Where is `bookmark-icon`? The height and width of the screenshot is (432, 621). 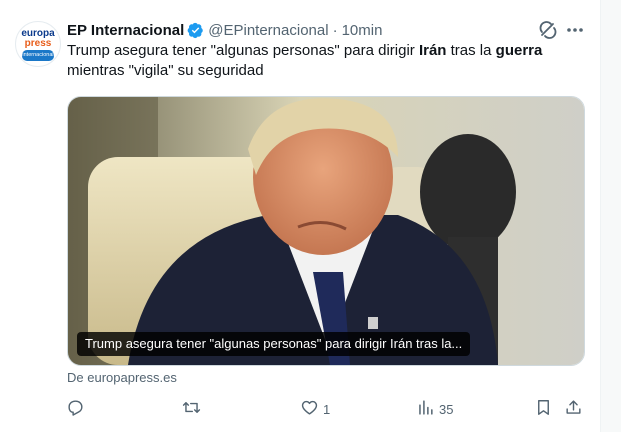 bookmark-icon is located at coordinates (543, 409).